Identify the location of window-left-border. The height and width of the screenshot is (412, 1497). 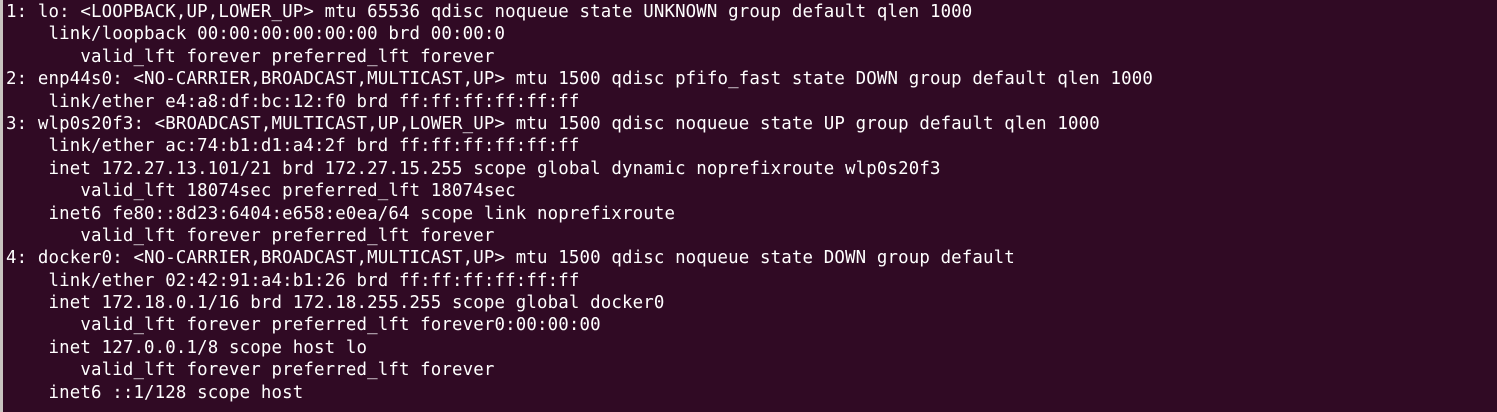
(1, 206).